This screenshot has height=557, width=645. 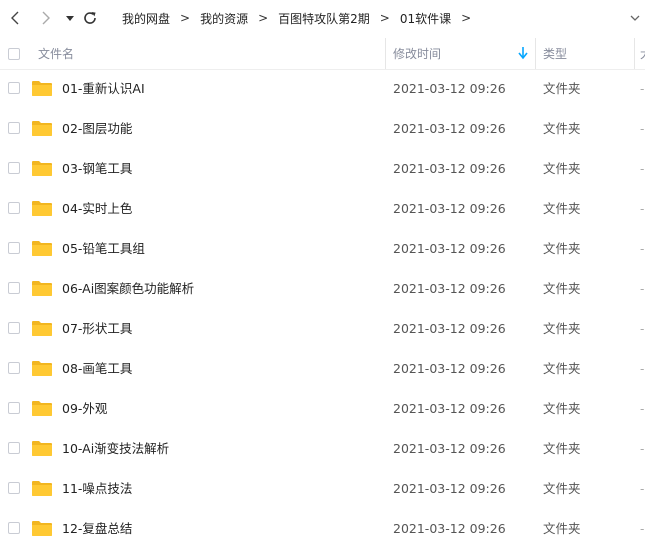 What do you see at coordinates (103, 89) in the screenshot?
I see `file-name: 01-重新认识AI` at bounding box center [103, 89].